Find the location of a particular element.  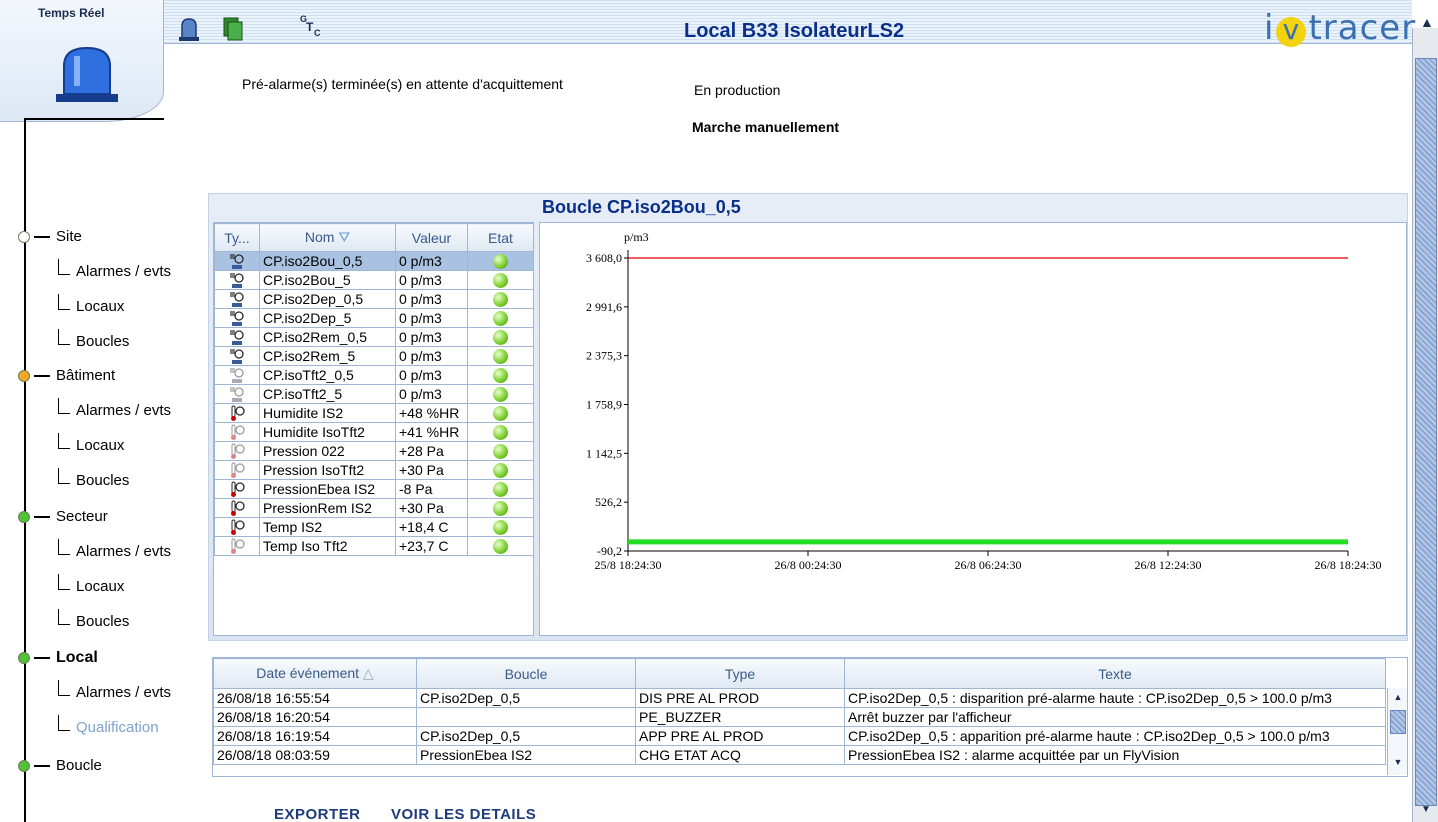

nav-subitem-0-0: Alarmes / evts is located at coordinates (115, 269).